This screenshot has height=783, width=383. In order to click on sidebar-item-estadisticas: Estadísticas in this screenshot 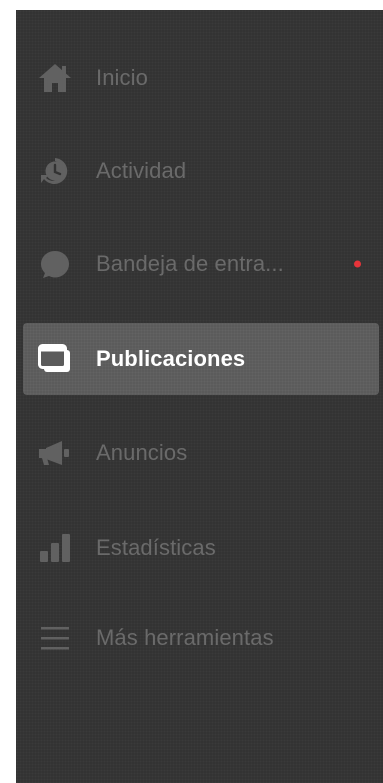, I will do `click(201, 548)`.